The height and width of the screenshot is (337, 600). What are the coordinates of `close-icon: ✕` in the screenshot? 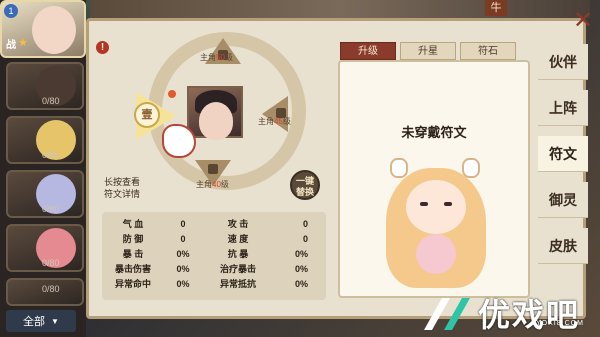 It's located at (583, 21).